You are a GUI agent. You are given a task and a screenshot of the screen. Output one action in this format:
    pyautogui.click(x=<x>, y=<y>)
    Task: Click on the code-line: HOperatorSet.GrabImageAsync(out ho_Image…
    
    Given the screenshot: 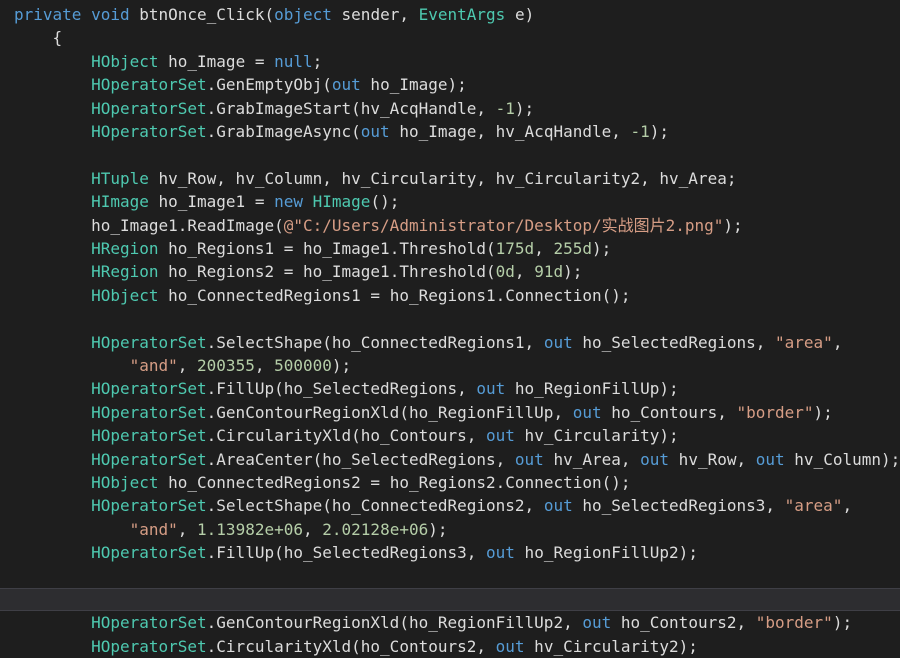 What is the action you would take?
    pyautogui.click(x=450, y=131)
    